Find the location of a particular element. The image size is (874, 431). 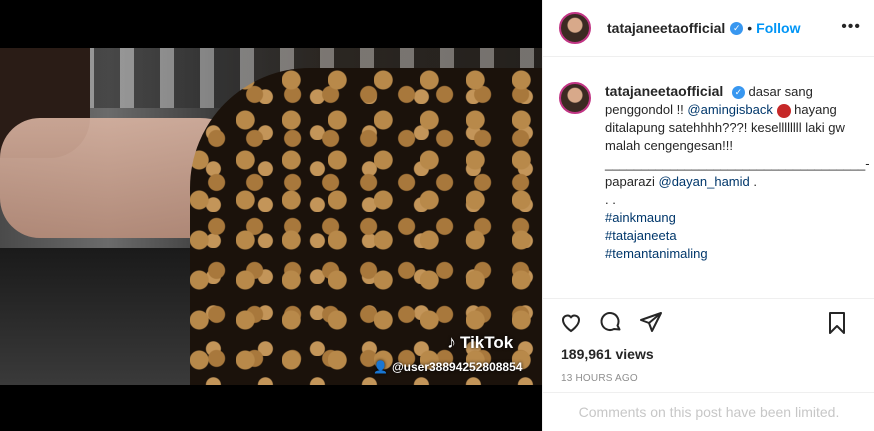

heart-icon is located at coordinates (571, 322).